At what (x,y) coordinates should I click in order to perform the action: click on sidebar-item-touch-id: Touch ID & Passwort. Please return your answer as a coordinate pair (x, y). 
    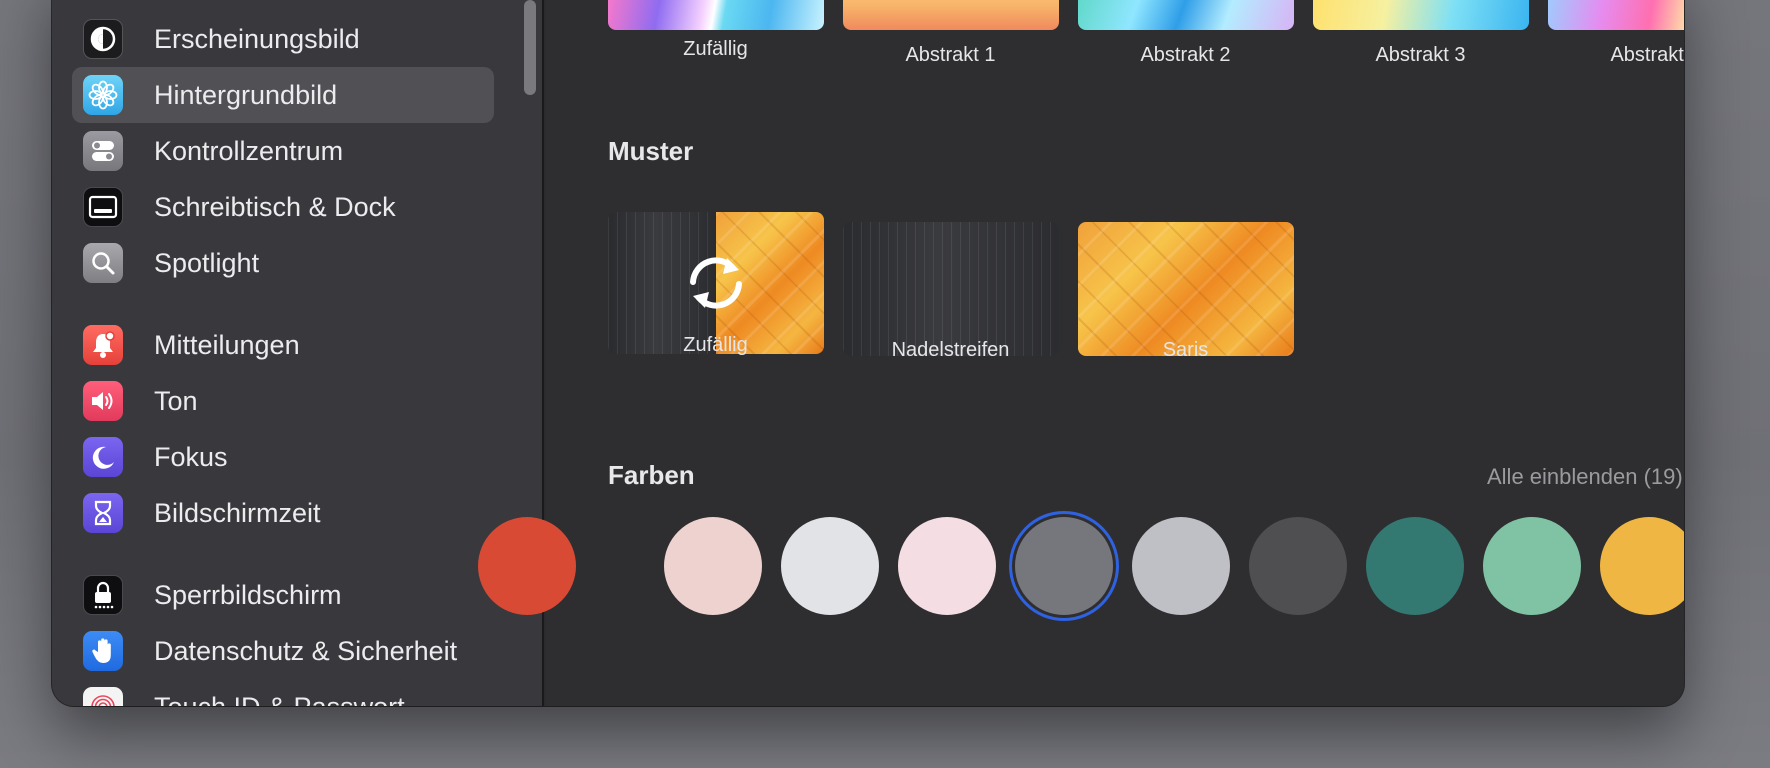
    Looking at the image, I should click on (283, 692).